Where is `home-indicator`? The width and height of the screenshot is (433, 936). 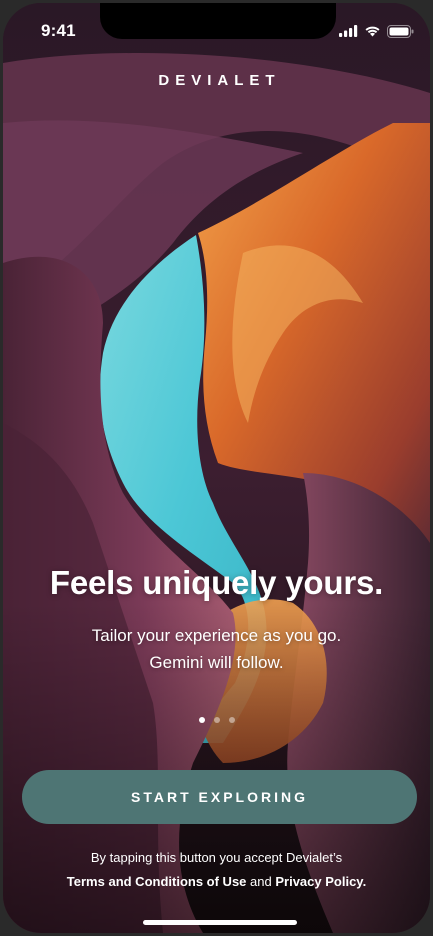 home-indicator is located at coordinates (220, 922).